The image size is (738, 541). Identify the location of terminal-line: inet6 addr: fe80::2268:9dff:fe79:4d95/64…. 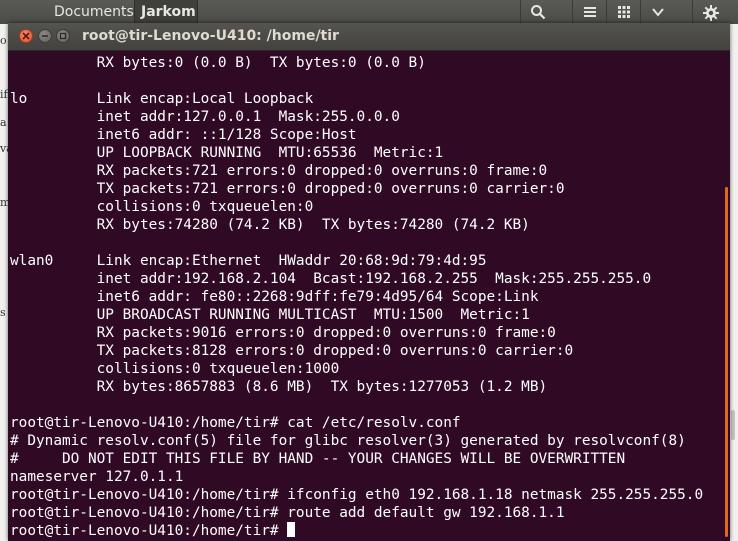
(274, 297).